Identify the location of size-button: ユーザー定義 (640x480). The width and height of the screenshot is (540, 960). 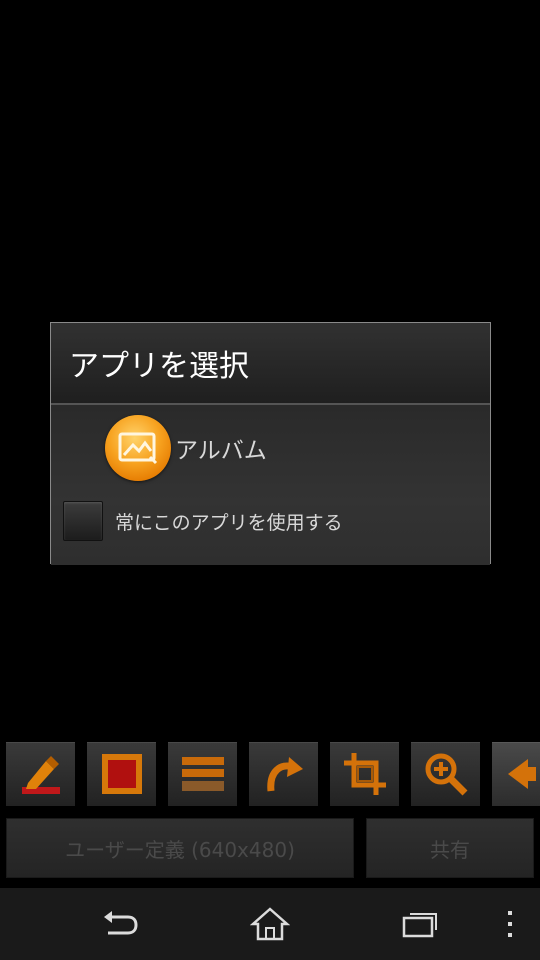
(180, 848).